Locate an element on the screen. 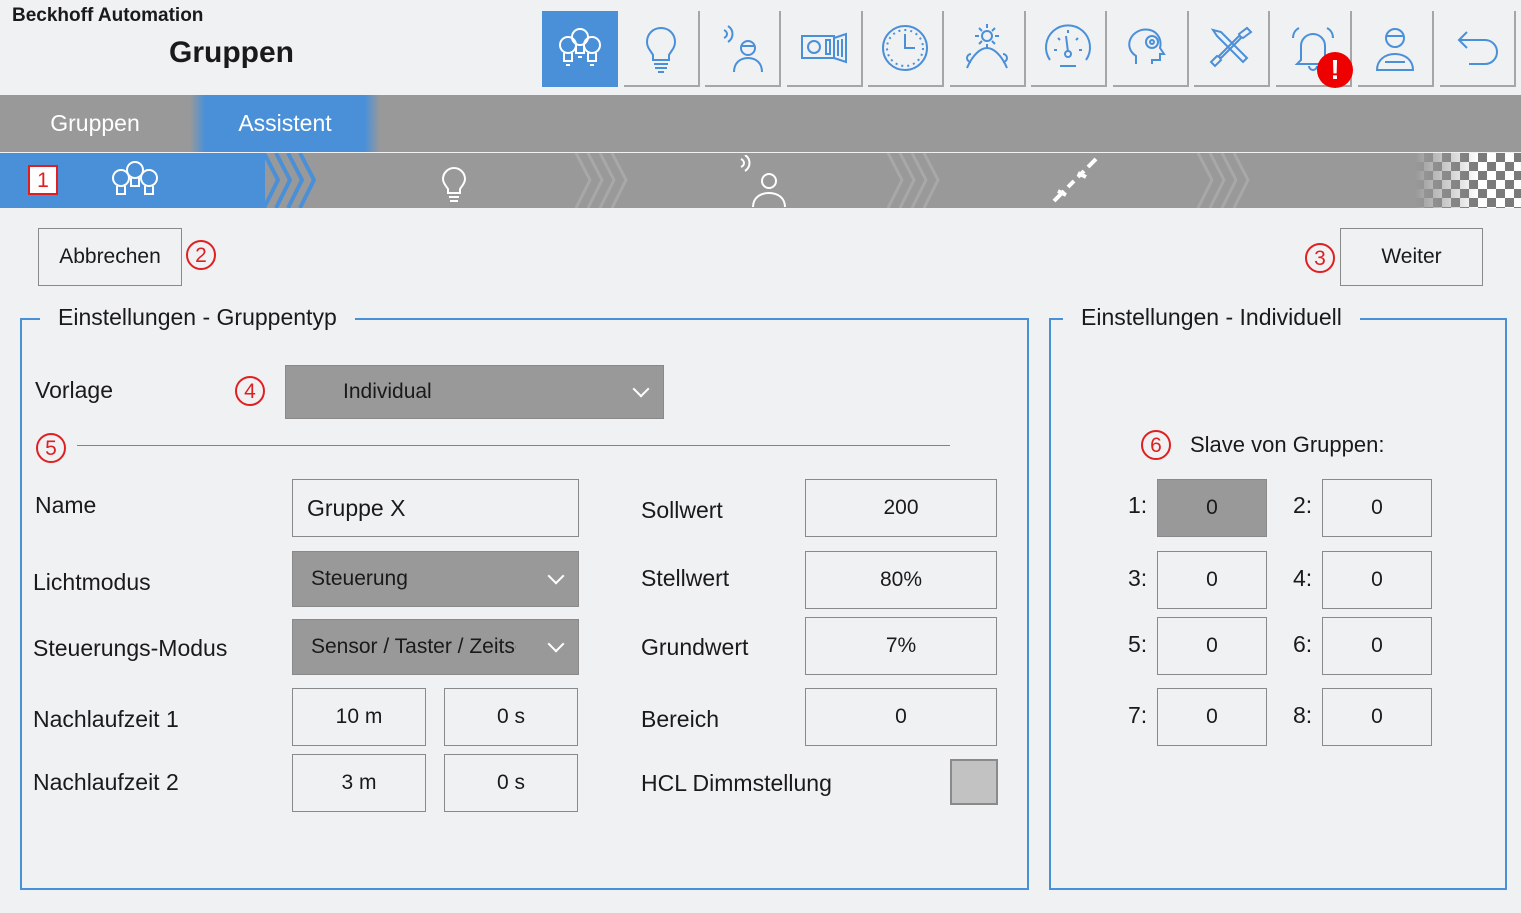  finish-flag-icon is located at coordinates (1468, 180).